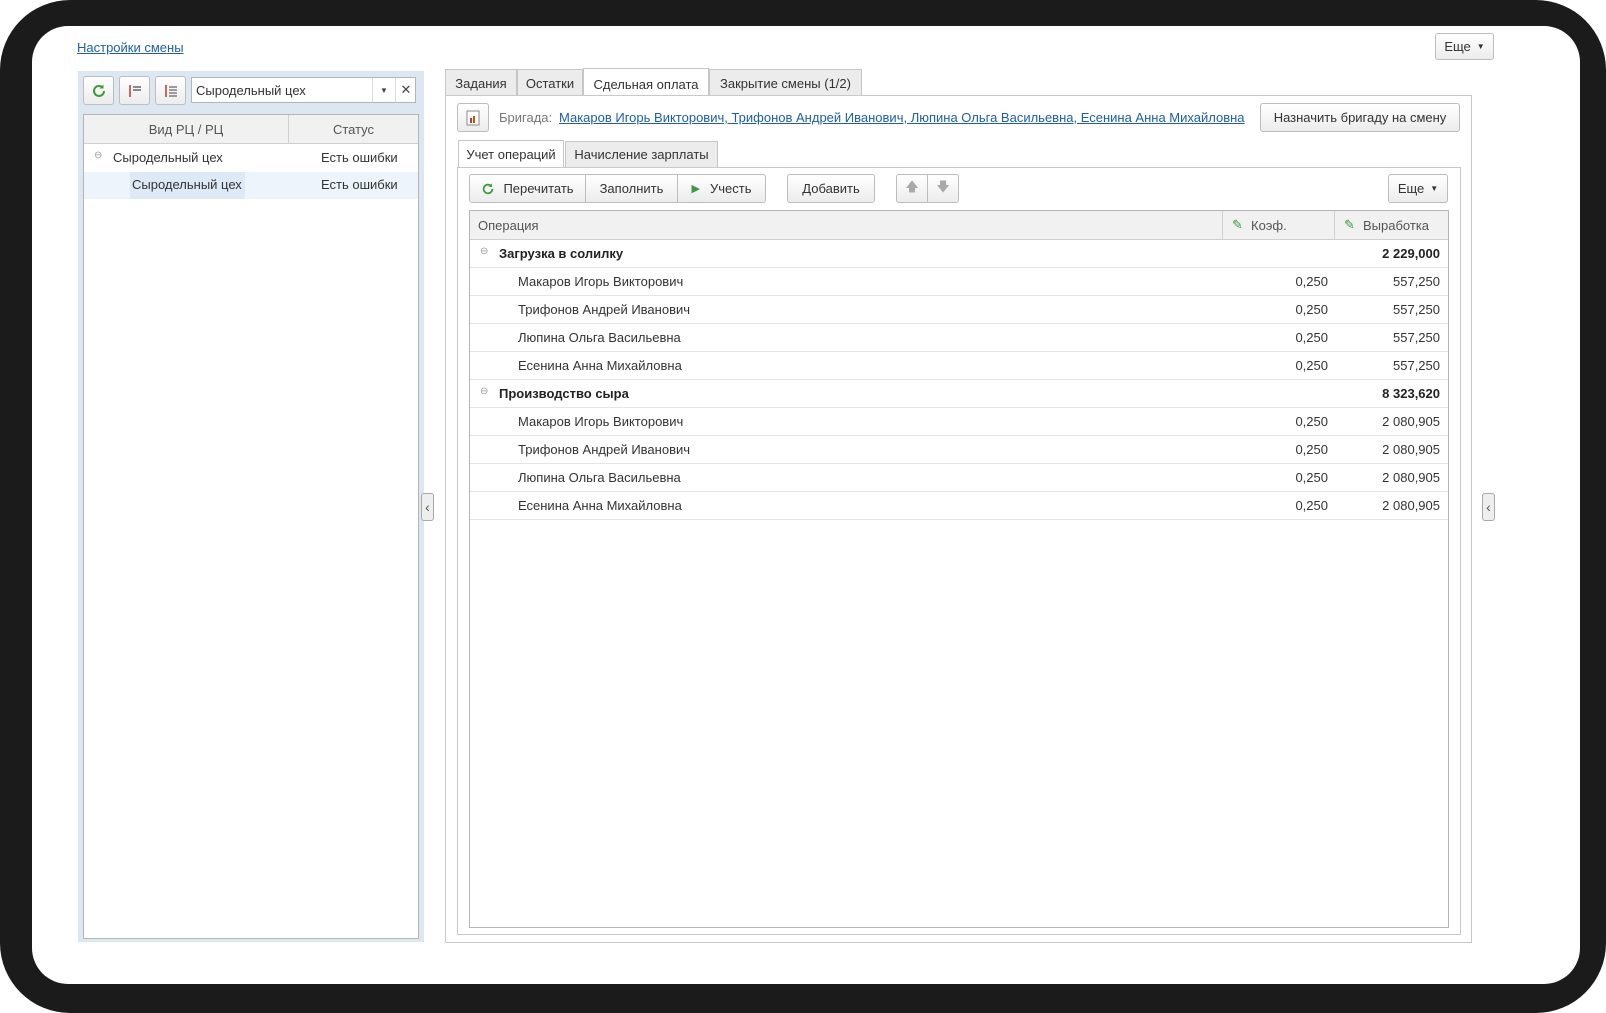 The height and width of the screenshot is (1013, 1606). Describe the element at coordinates (785, 82) in the screenshot. I see `tab-shift-closing: Закрытие смены (1/2)` at that location.